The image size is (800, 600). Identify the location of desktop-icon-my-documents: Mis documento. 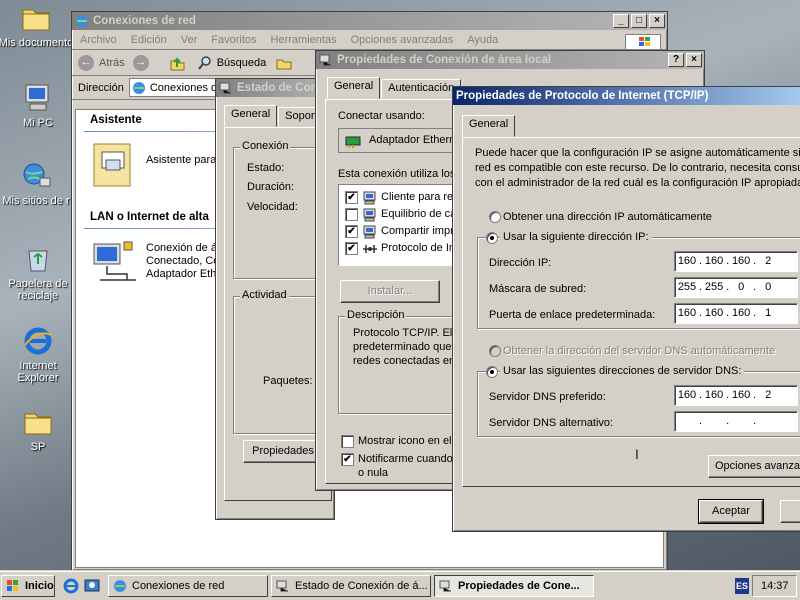
(38, 25).